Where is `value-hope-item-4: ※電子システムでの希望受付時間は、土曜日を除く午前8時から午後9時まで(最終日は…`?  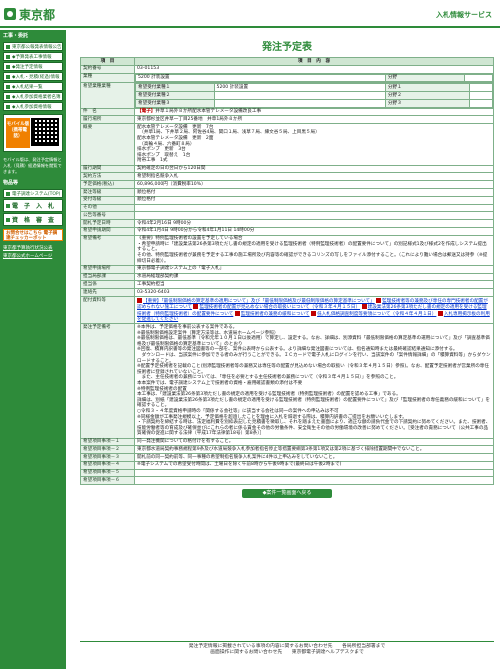 value-hope-item-4: ※電子システムでの希望受付時間は、土曜日を除く午前8時から午後9時まで(最終日は… is located at coordinates (314, 465).